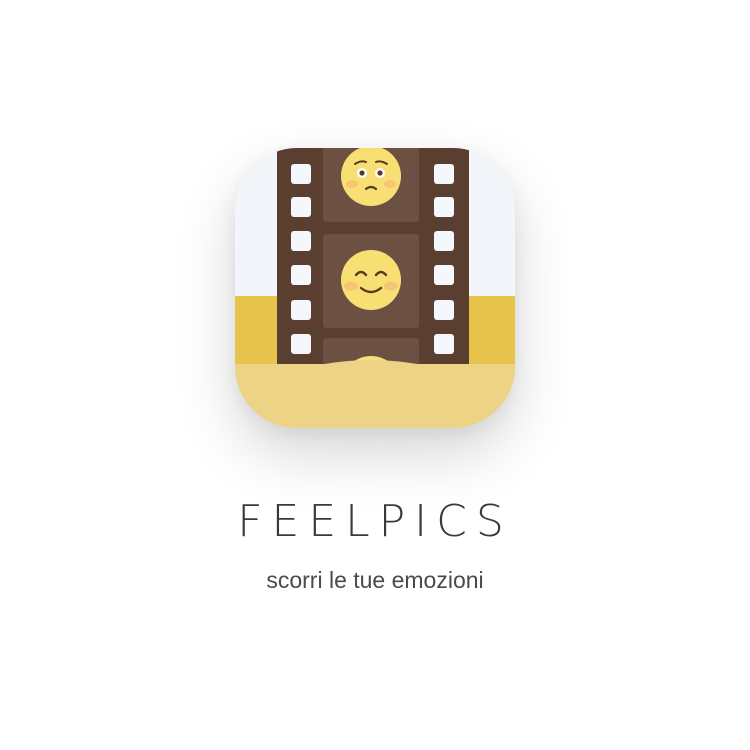 The width and height of the screenshot is (750, 750). I want to click on film-strip-emoji-icon, so click(375, 288).